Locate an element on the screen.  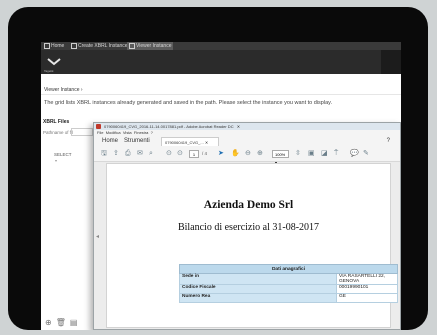
zoom-out-icon: ⊖ is located at coordinates (248, 154).